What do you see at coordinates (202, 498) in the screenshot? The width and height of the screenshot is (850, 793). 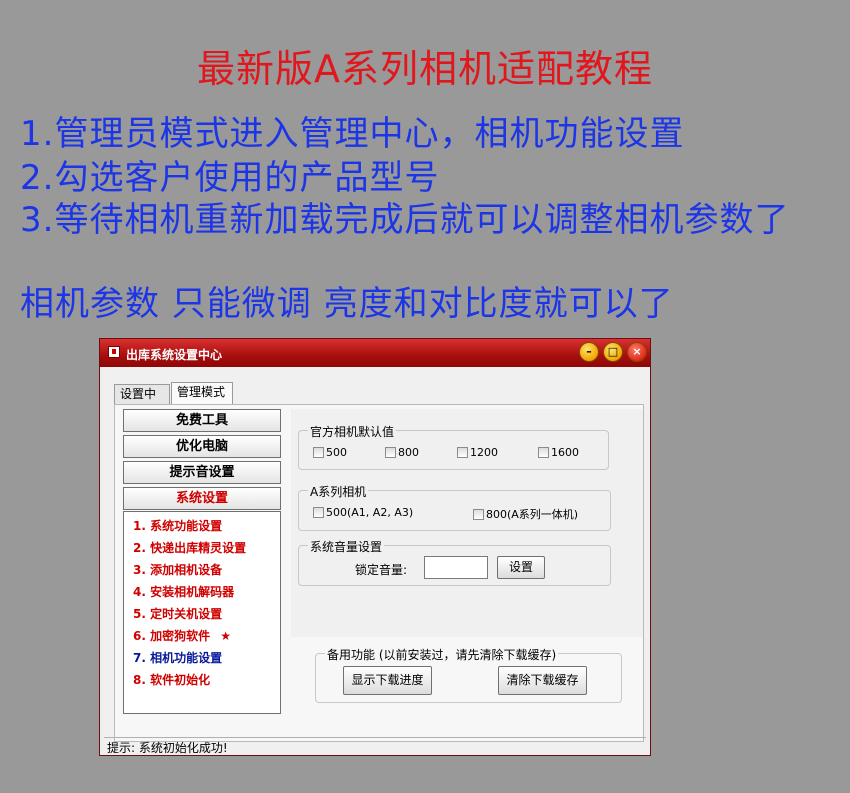 I see `system-settings-button: 系统设置` at bounding box center [202, 498].